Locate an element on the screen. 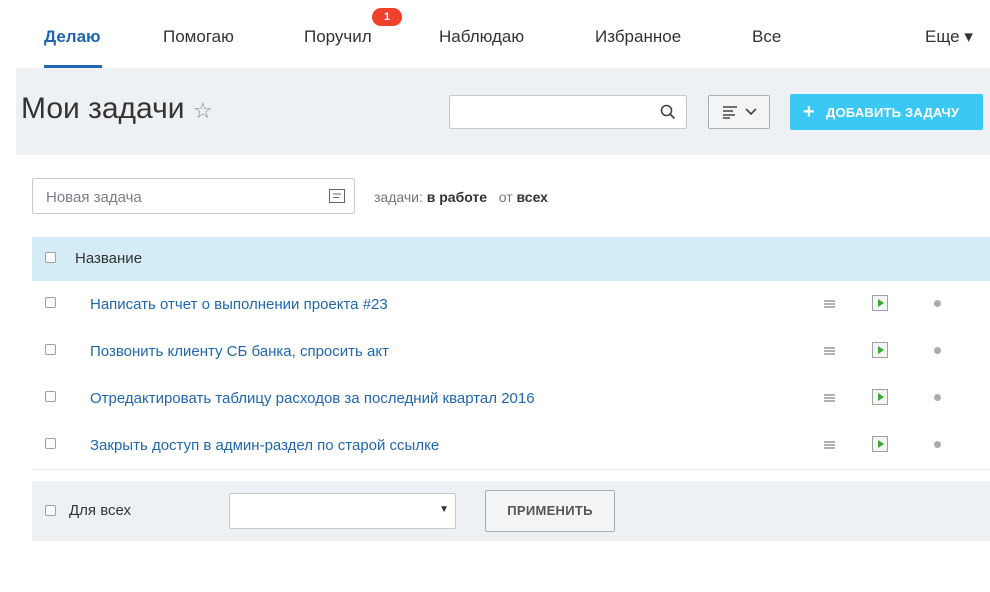 This screenshot has height=592, width=990. table-header: Название is located at coordinates (511, 259).